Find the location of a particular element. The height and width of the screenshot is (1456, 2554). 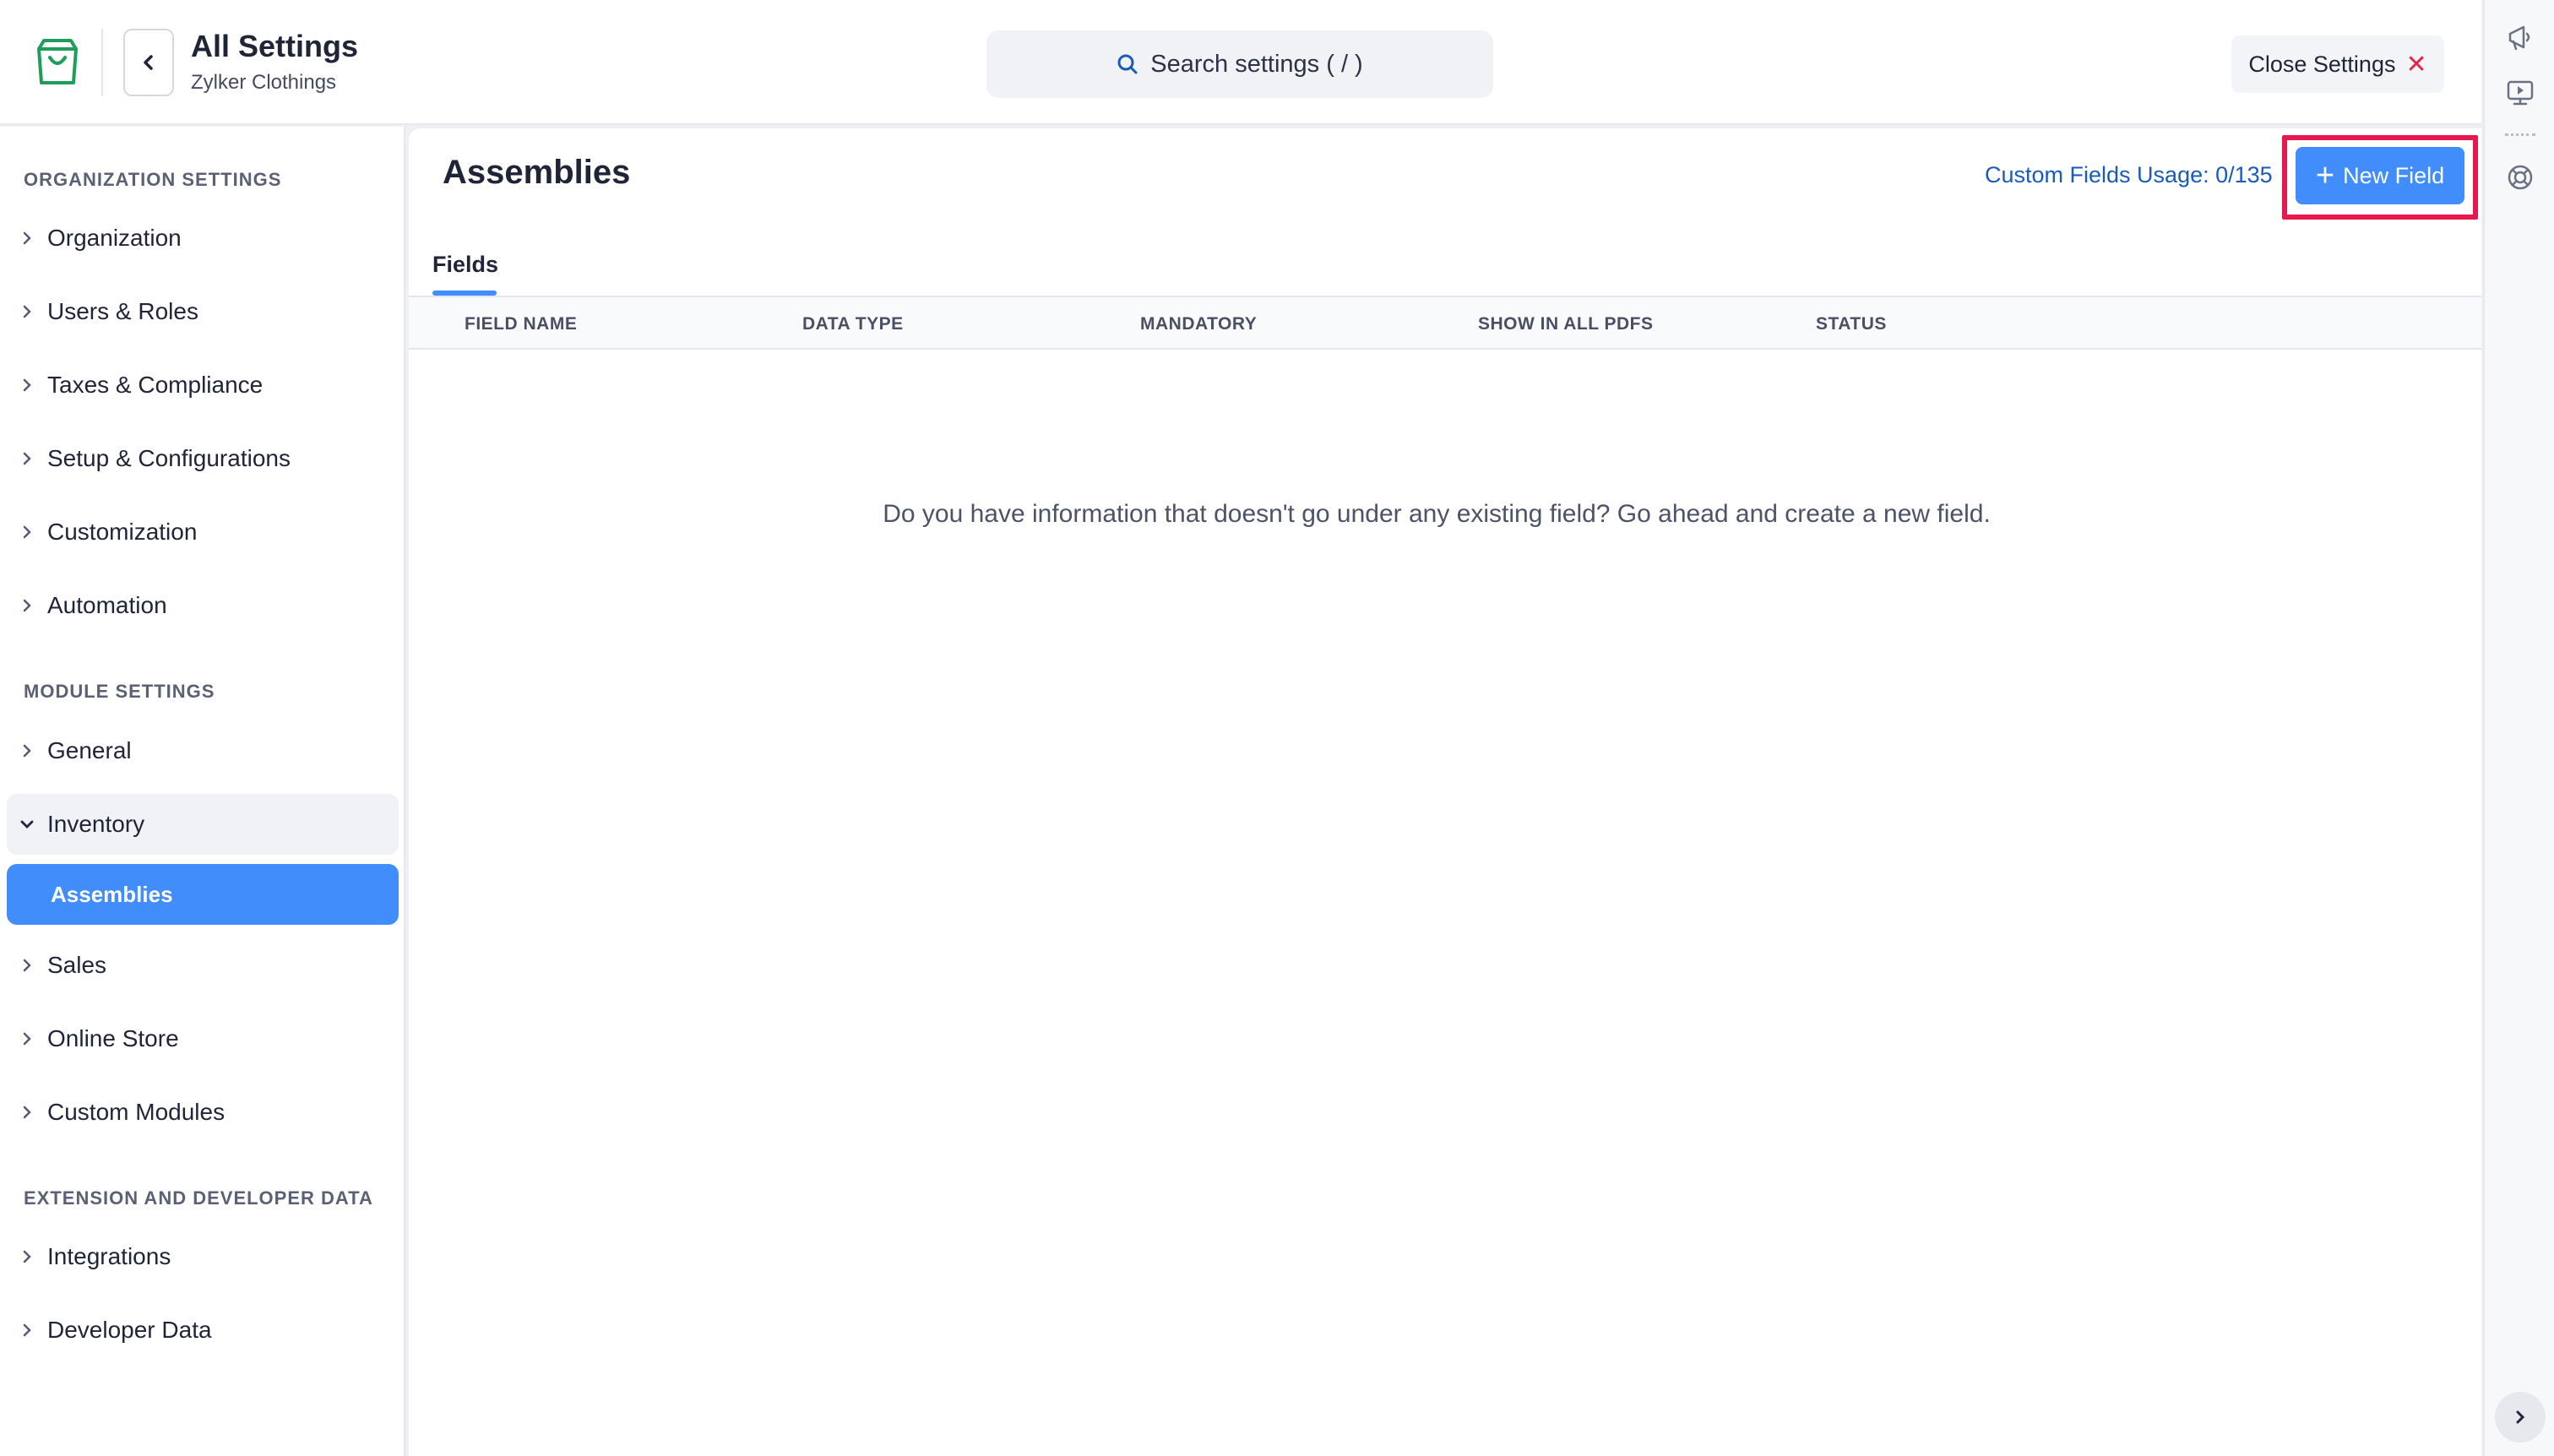

close-settings-button: Close Settings ✕ is located at coordinates (2337, 64).